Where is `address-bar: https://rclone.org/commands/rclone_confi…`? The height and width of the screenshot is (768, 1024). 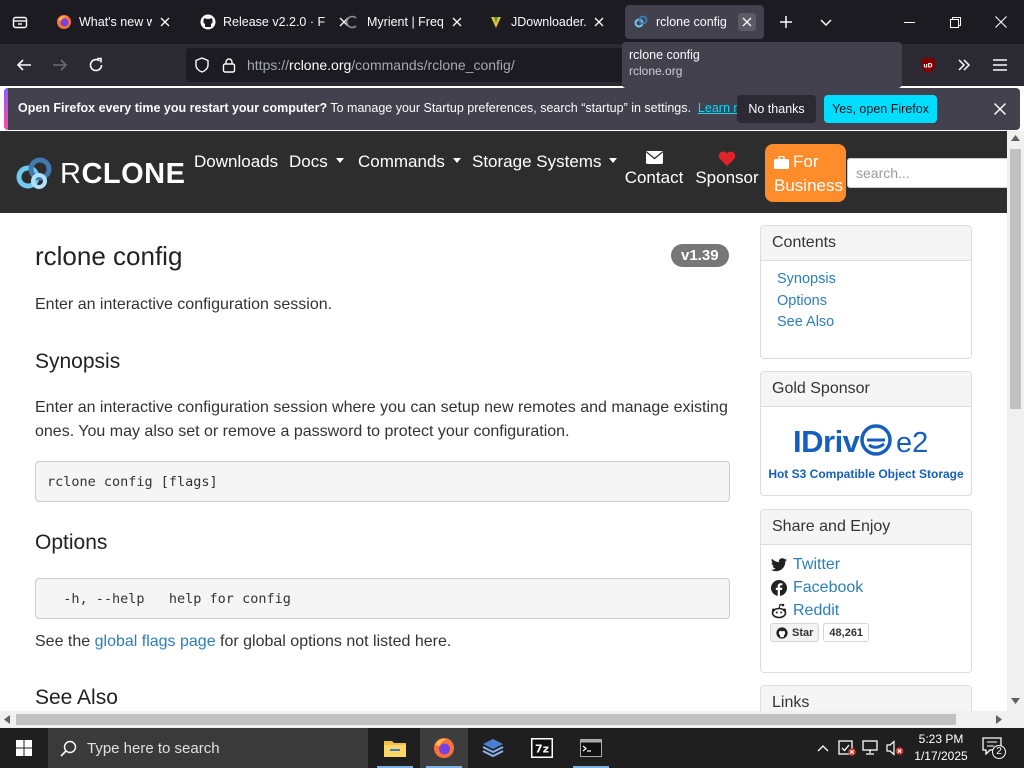 address-bar: https://rclone.org/commands/rclone_confi… is located at coordinates (406, 65).